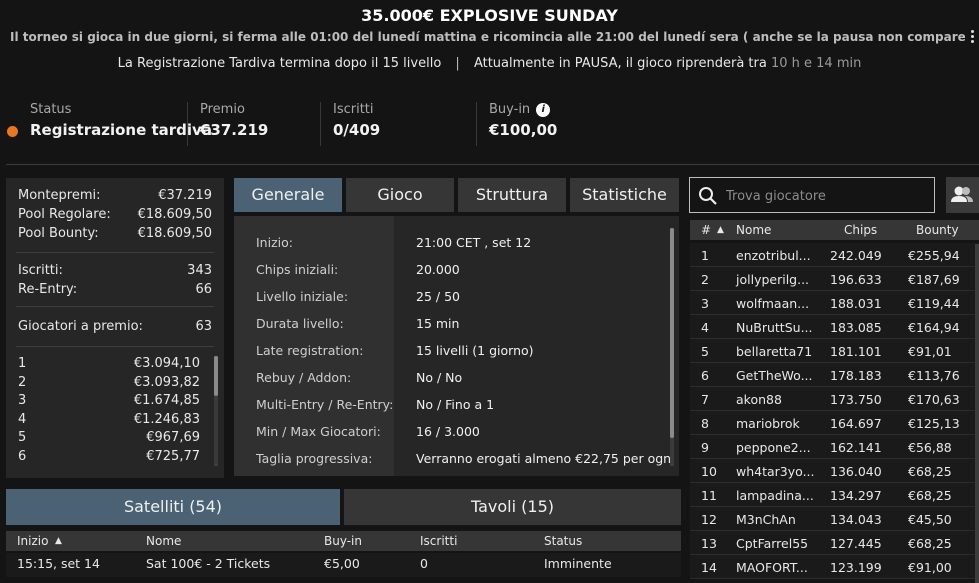 This screenshot has height=583, width=979. Describe the element at coordinates (109, 400) in the screenshot. I see `payout-row: 3 €1.674,85` at that location.